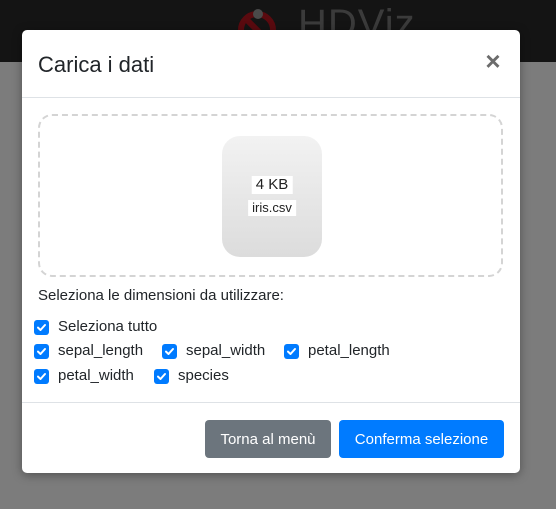  I want to click on select-all-checkbox: Seleziona tutto, so click(95, 327).